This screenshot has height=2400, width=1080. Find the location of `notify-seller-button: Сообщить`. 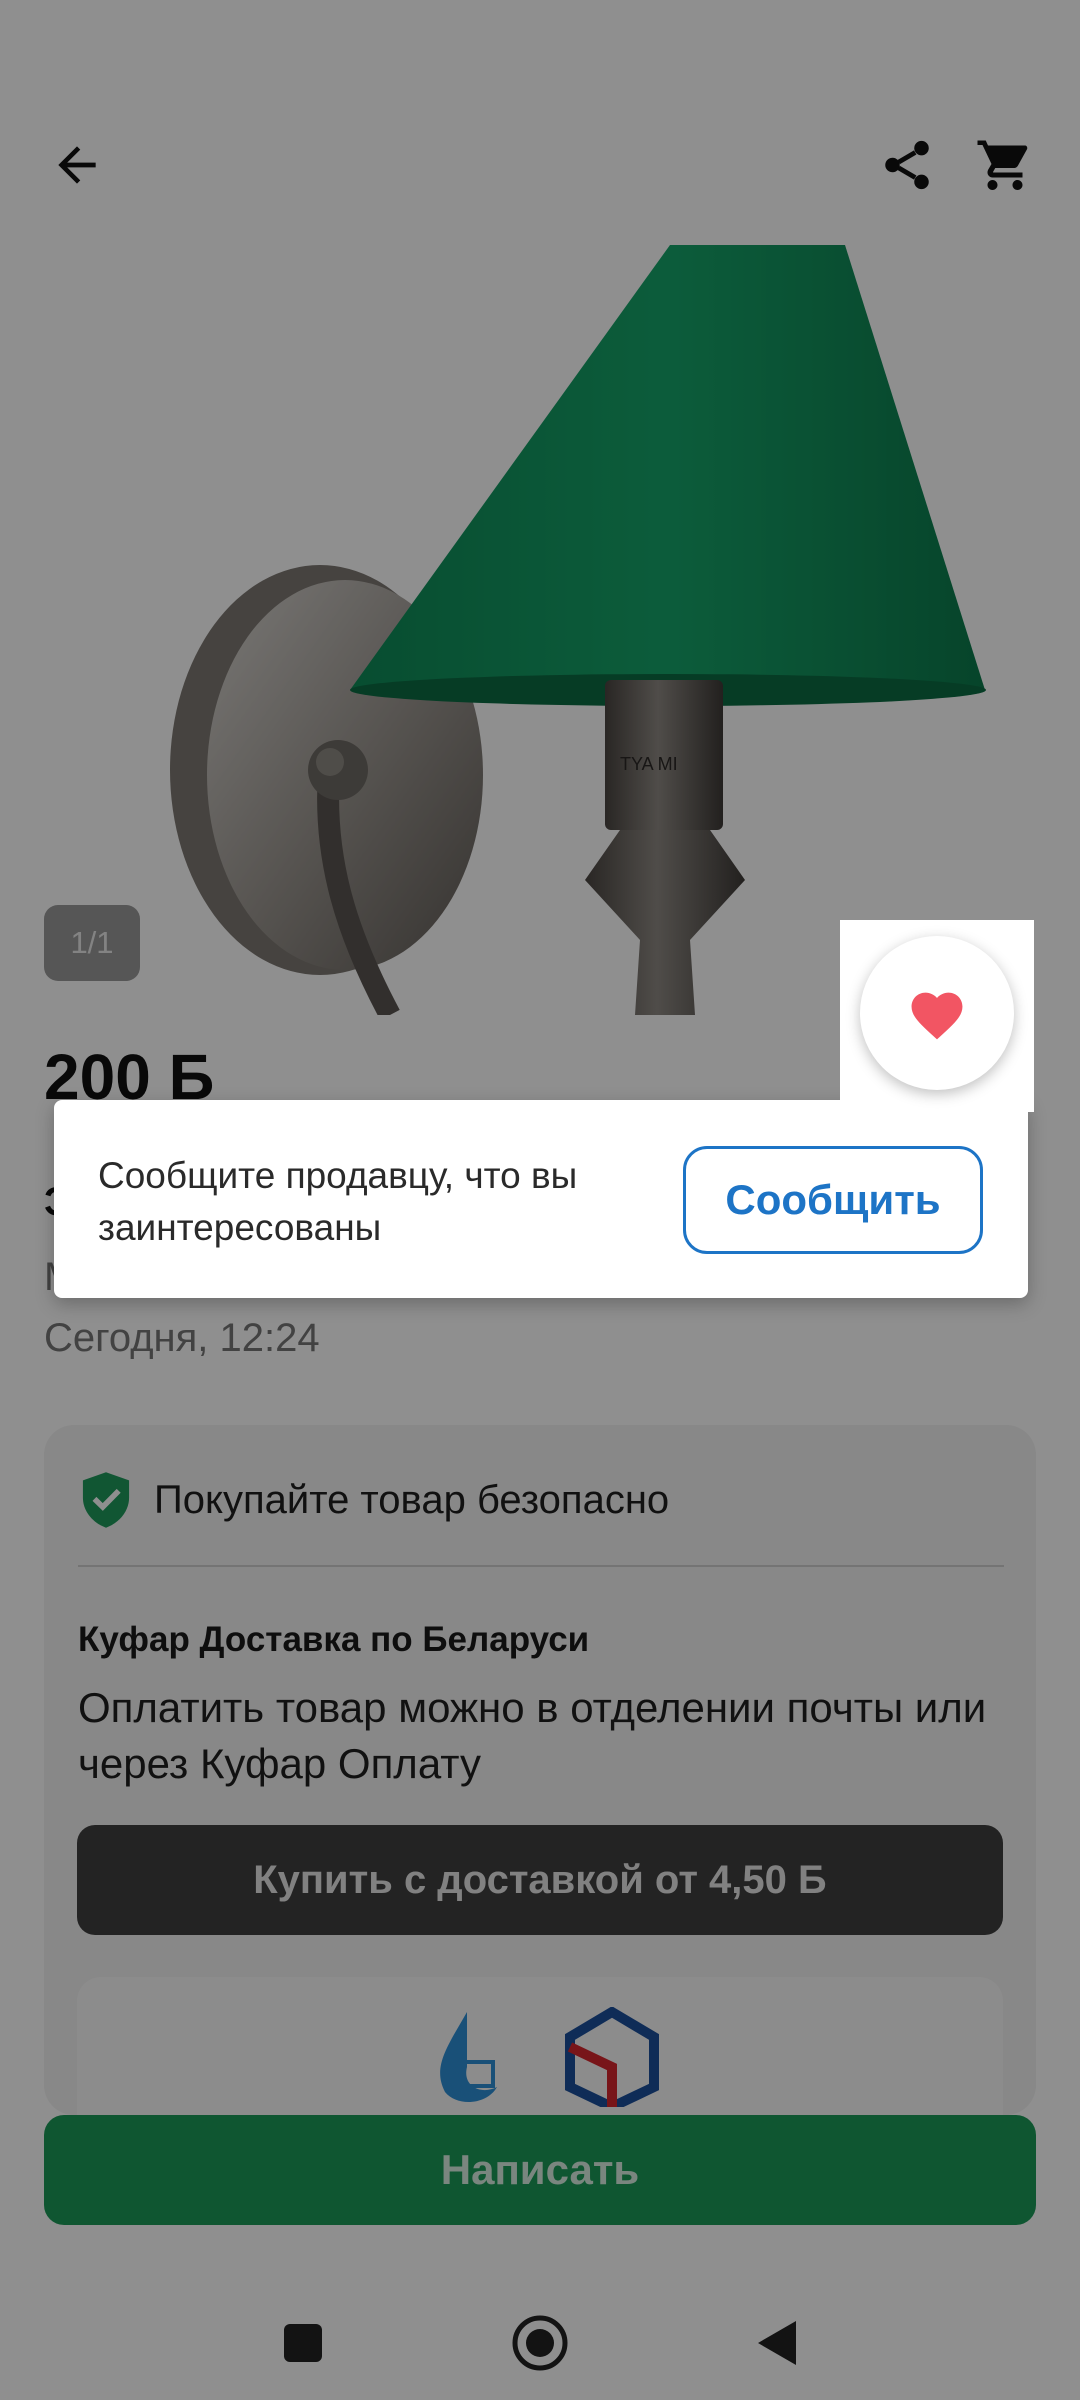

notify-seller-button: Сообщить is located at coordinates (833, 1200).